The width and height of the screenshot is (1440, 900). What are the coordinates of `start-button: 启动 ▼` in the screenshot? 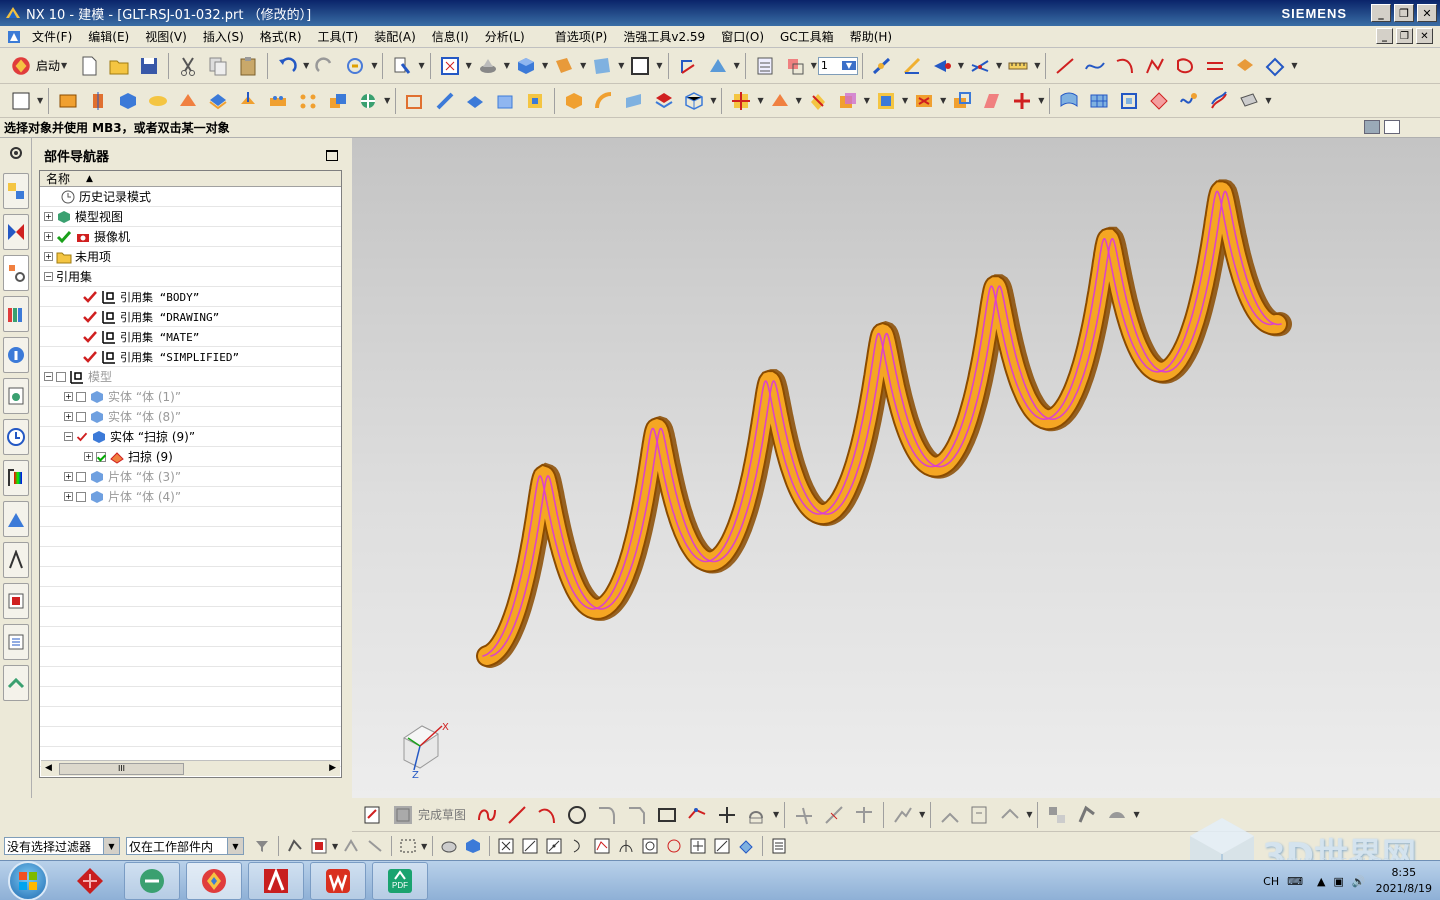 It's located at (37, 66).